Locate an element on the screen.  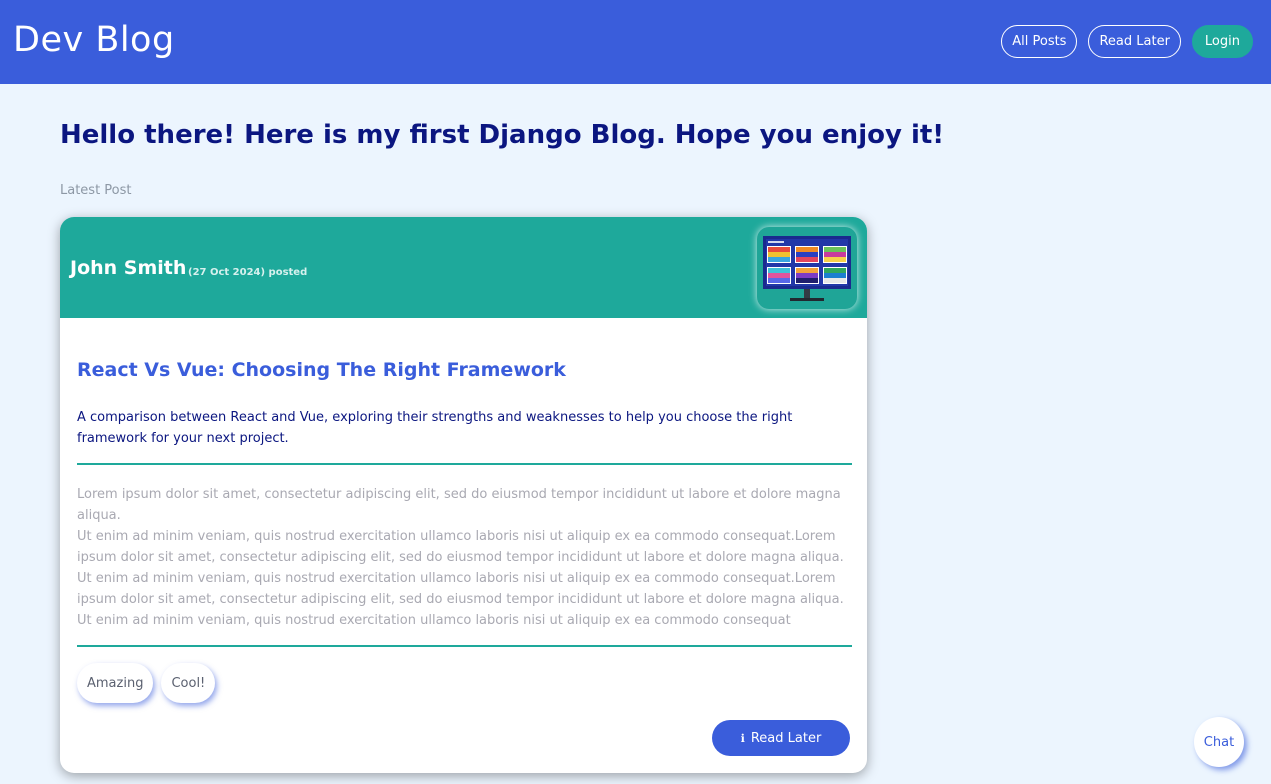
chat-label: Chat is located at coordinates (1219, 742).